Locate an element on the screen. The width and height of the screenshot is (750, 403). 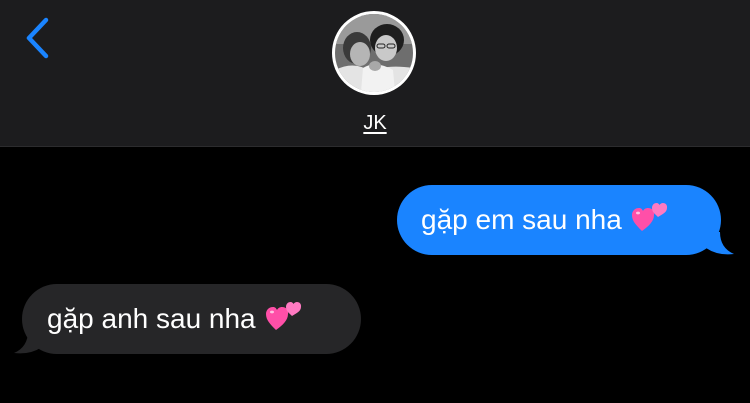
avatar is located at coordinates (374, 53).